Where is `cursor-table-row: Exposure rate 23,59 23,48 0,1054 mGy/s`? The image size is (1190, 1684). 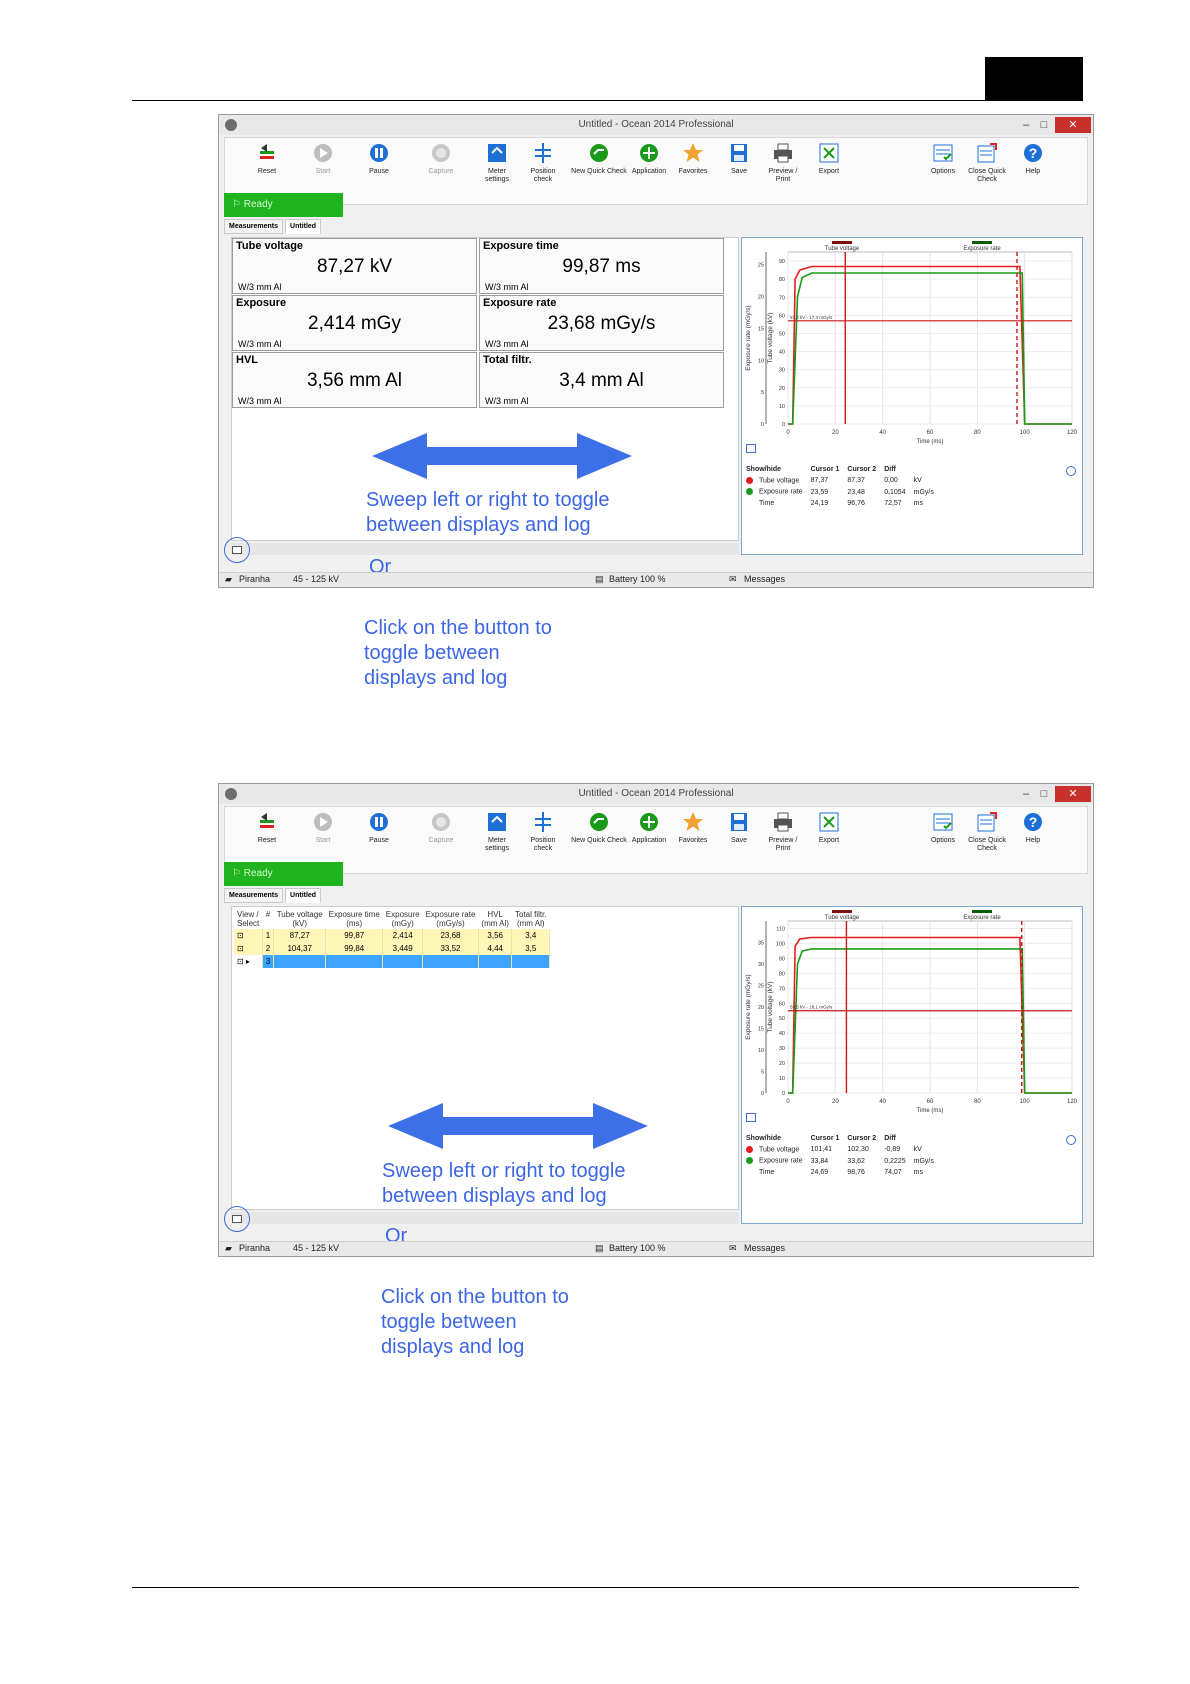 cursor-table-row: Exposure rate 23,59 23,48 0,1054 mGy/s is located at coordinates (842, 491).